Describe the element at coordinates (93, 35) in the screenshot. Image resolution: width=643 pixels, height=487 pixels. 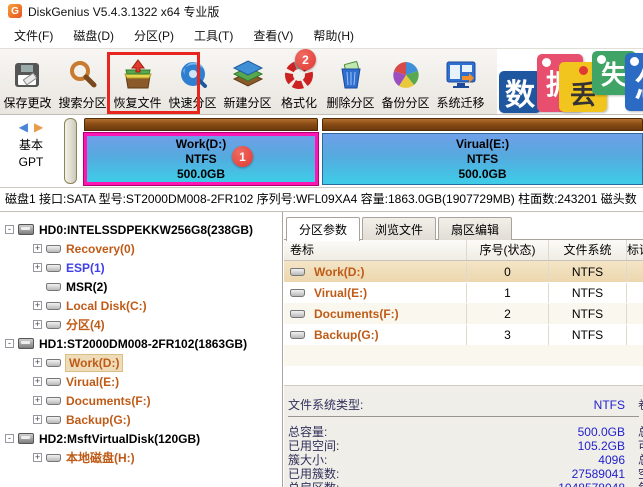
I see `menu-disk: 磁盘(D)` at that location.